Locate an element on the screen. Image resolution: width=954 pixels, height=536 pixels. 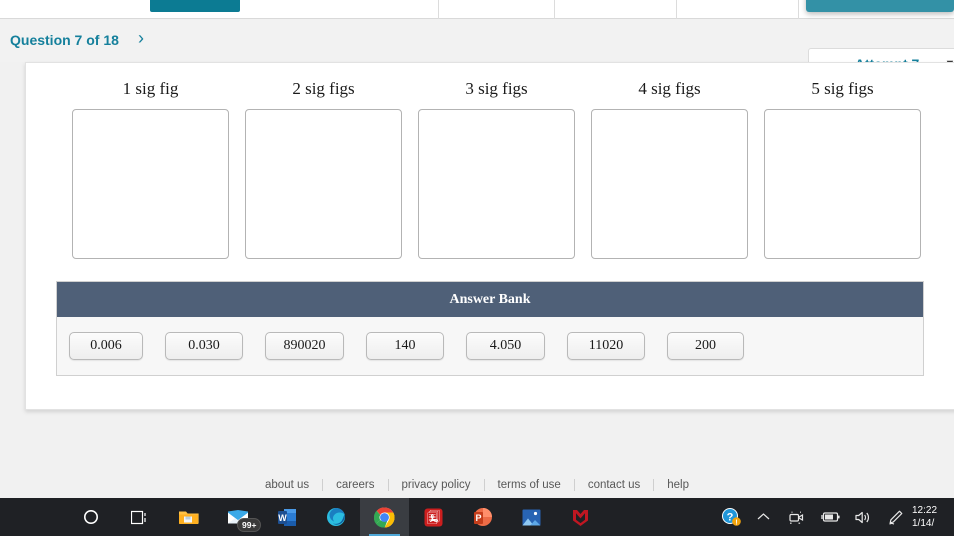
drop-zone-column: 1 sig fig is located at coordinates (150, 184).